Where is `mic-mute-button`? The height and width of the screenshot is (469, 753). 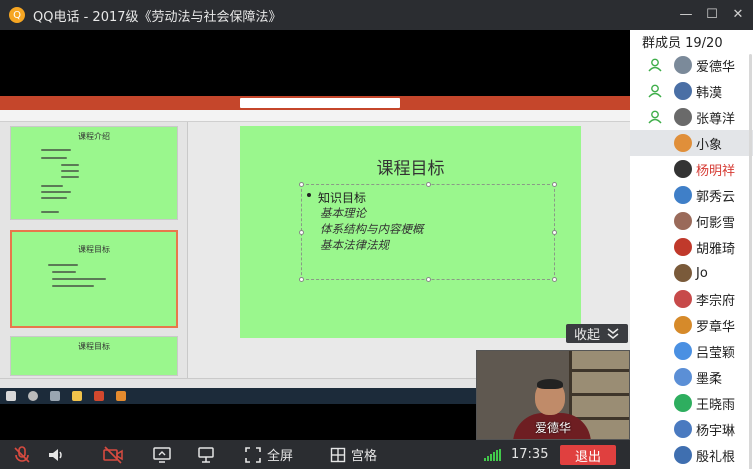 mic-mute-button is located at coordinates (22, 454).